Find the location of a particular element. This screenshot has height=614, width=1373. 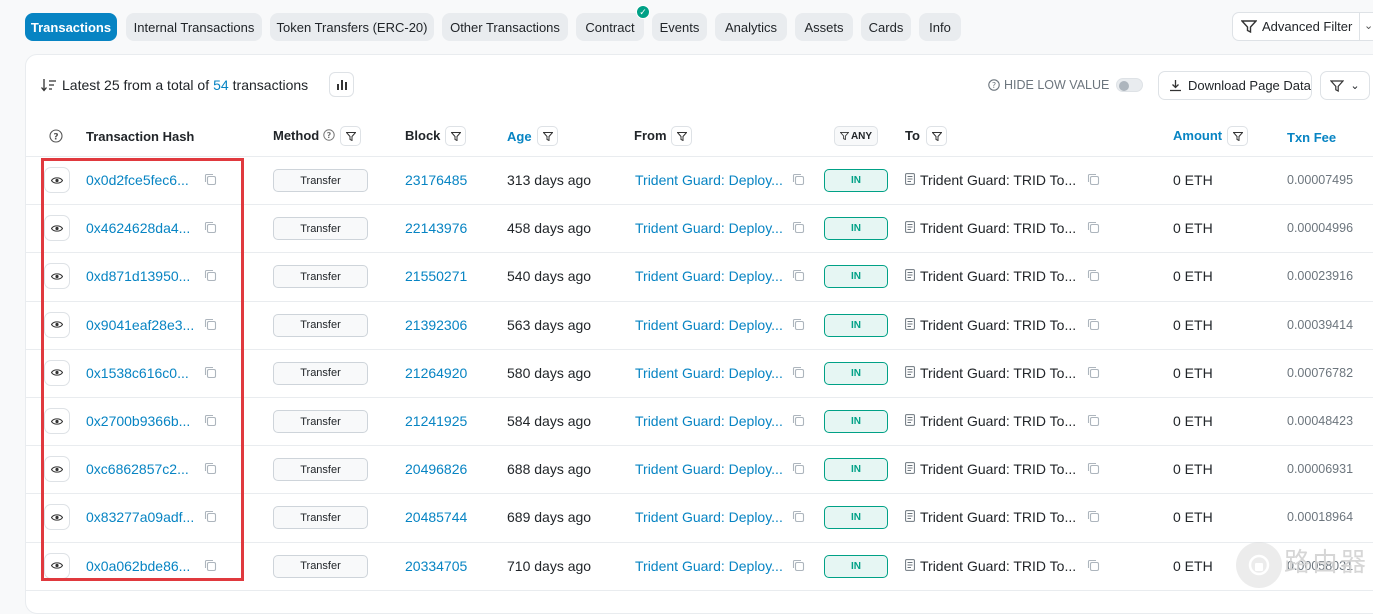

tab-analytics: Analytics is located at coordinates (751, 27).